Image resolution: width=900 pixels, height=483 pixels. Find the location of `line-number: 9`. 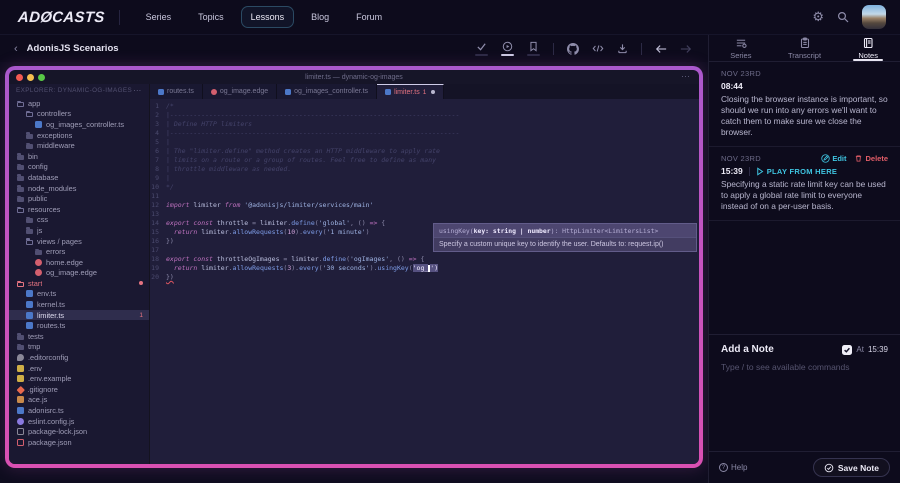

line-number: 9 is located at coordinates (157, 178).